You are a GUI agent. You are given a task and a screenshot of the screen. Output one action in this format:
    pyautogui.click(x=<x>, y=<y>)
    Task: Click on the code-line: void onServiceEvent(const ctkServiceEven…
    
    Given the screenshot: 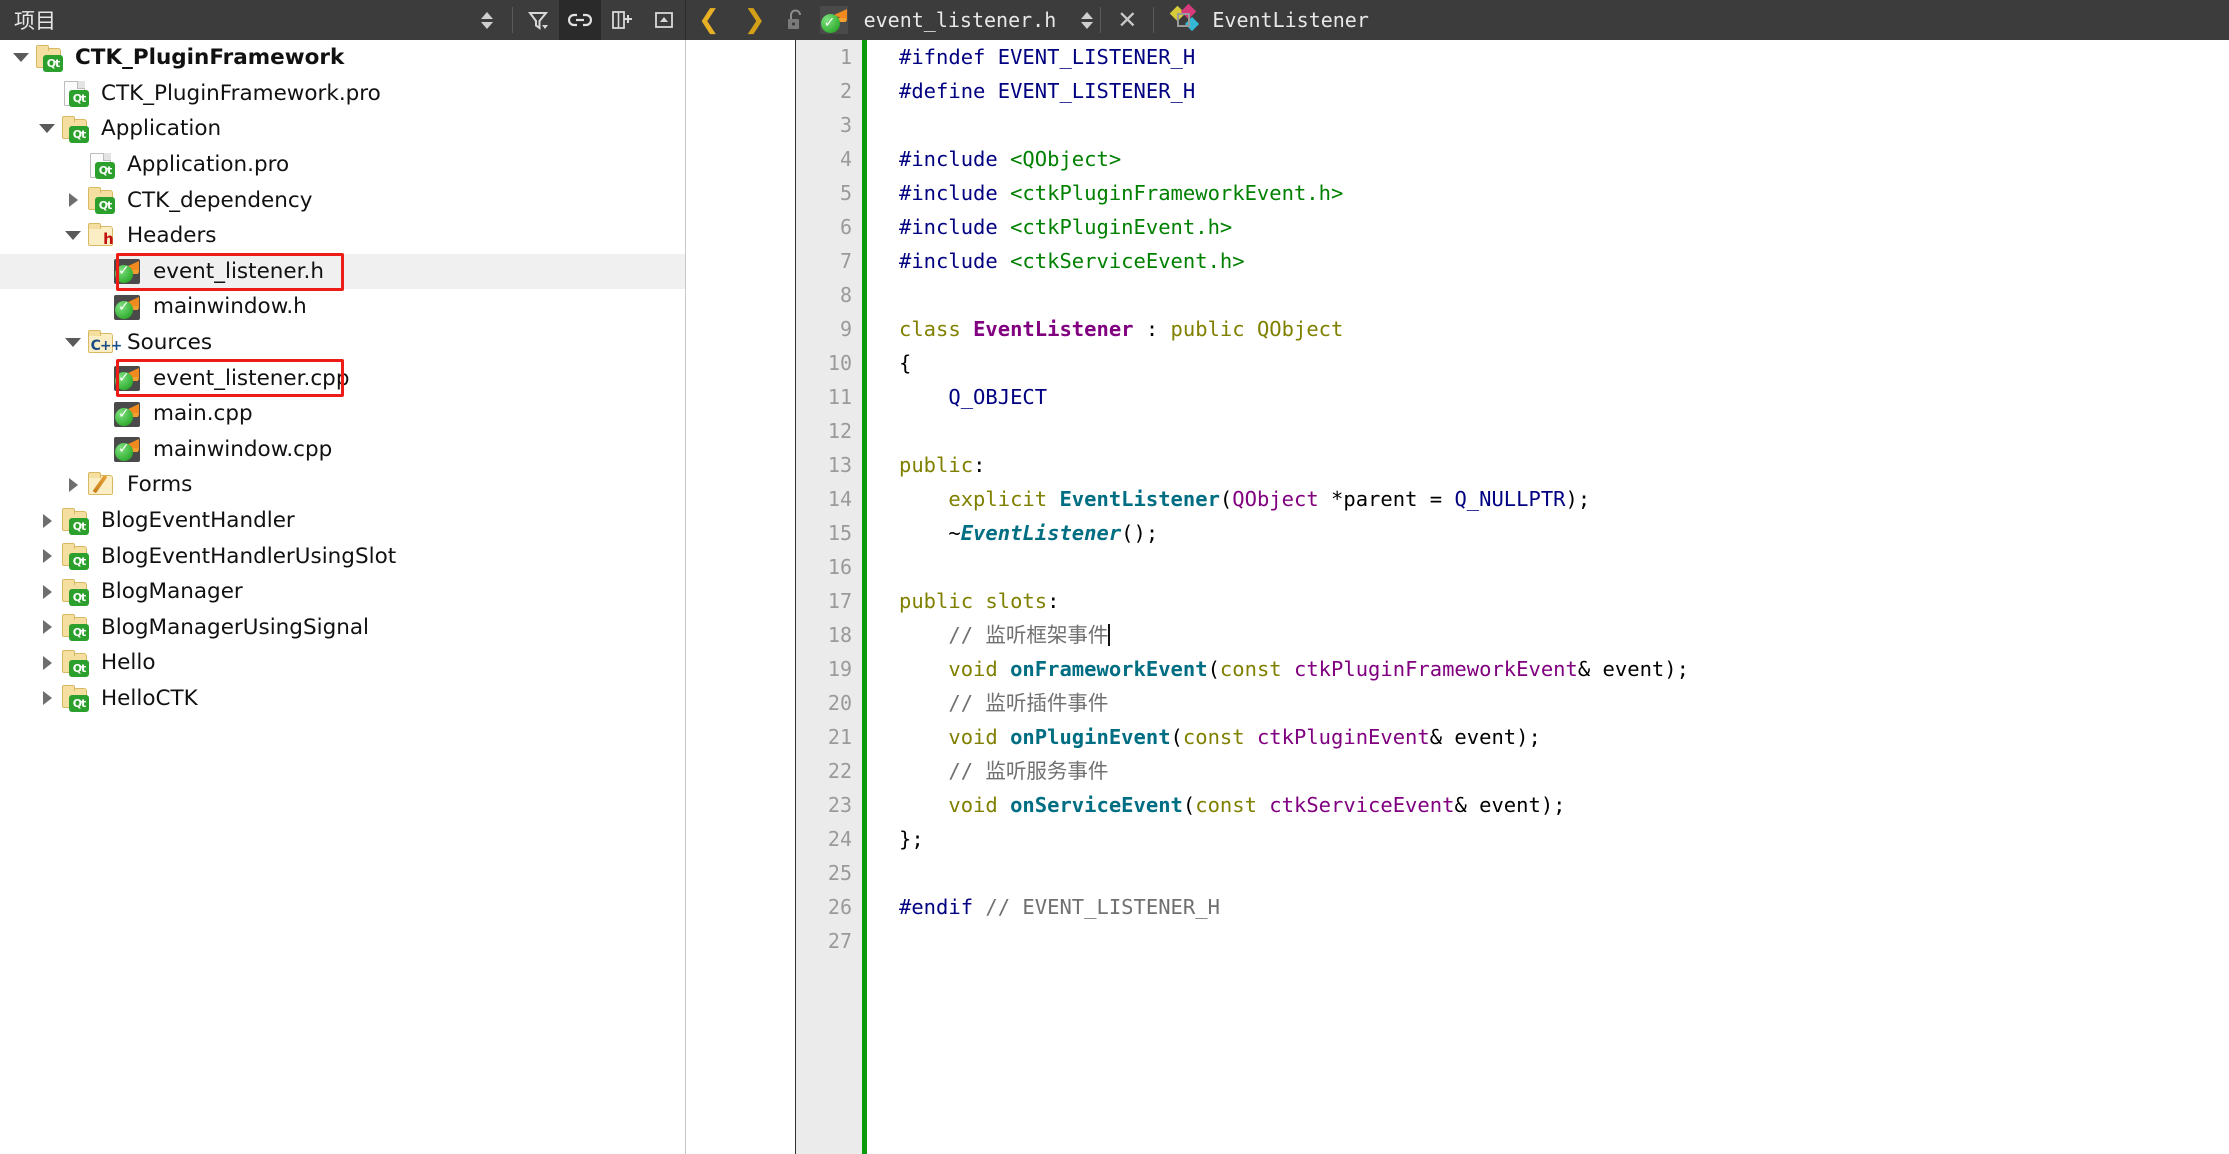 What is the action you would take?
    pyautogui.click(x=1564, y=805)
    